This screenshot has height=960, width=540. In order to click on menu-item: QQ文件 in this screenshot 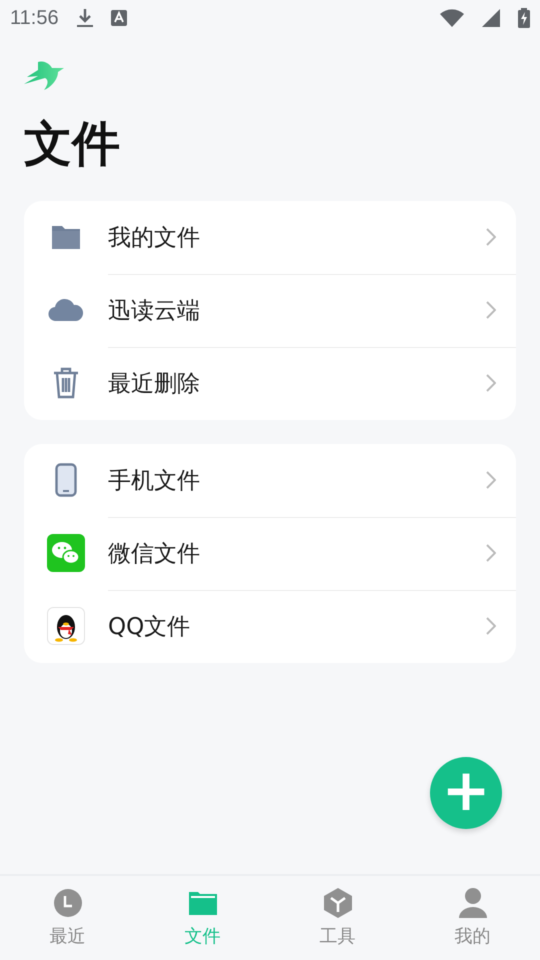, I will do `click(270, 626)`.